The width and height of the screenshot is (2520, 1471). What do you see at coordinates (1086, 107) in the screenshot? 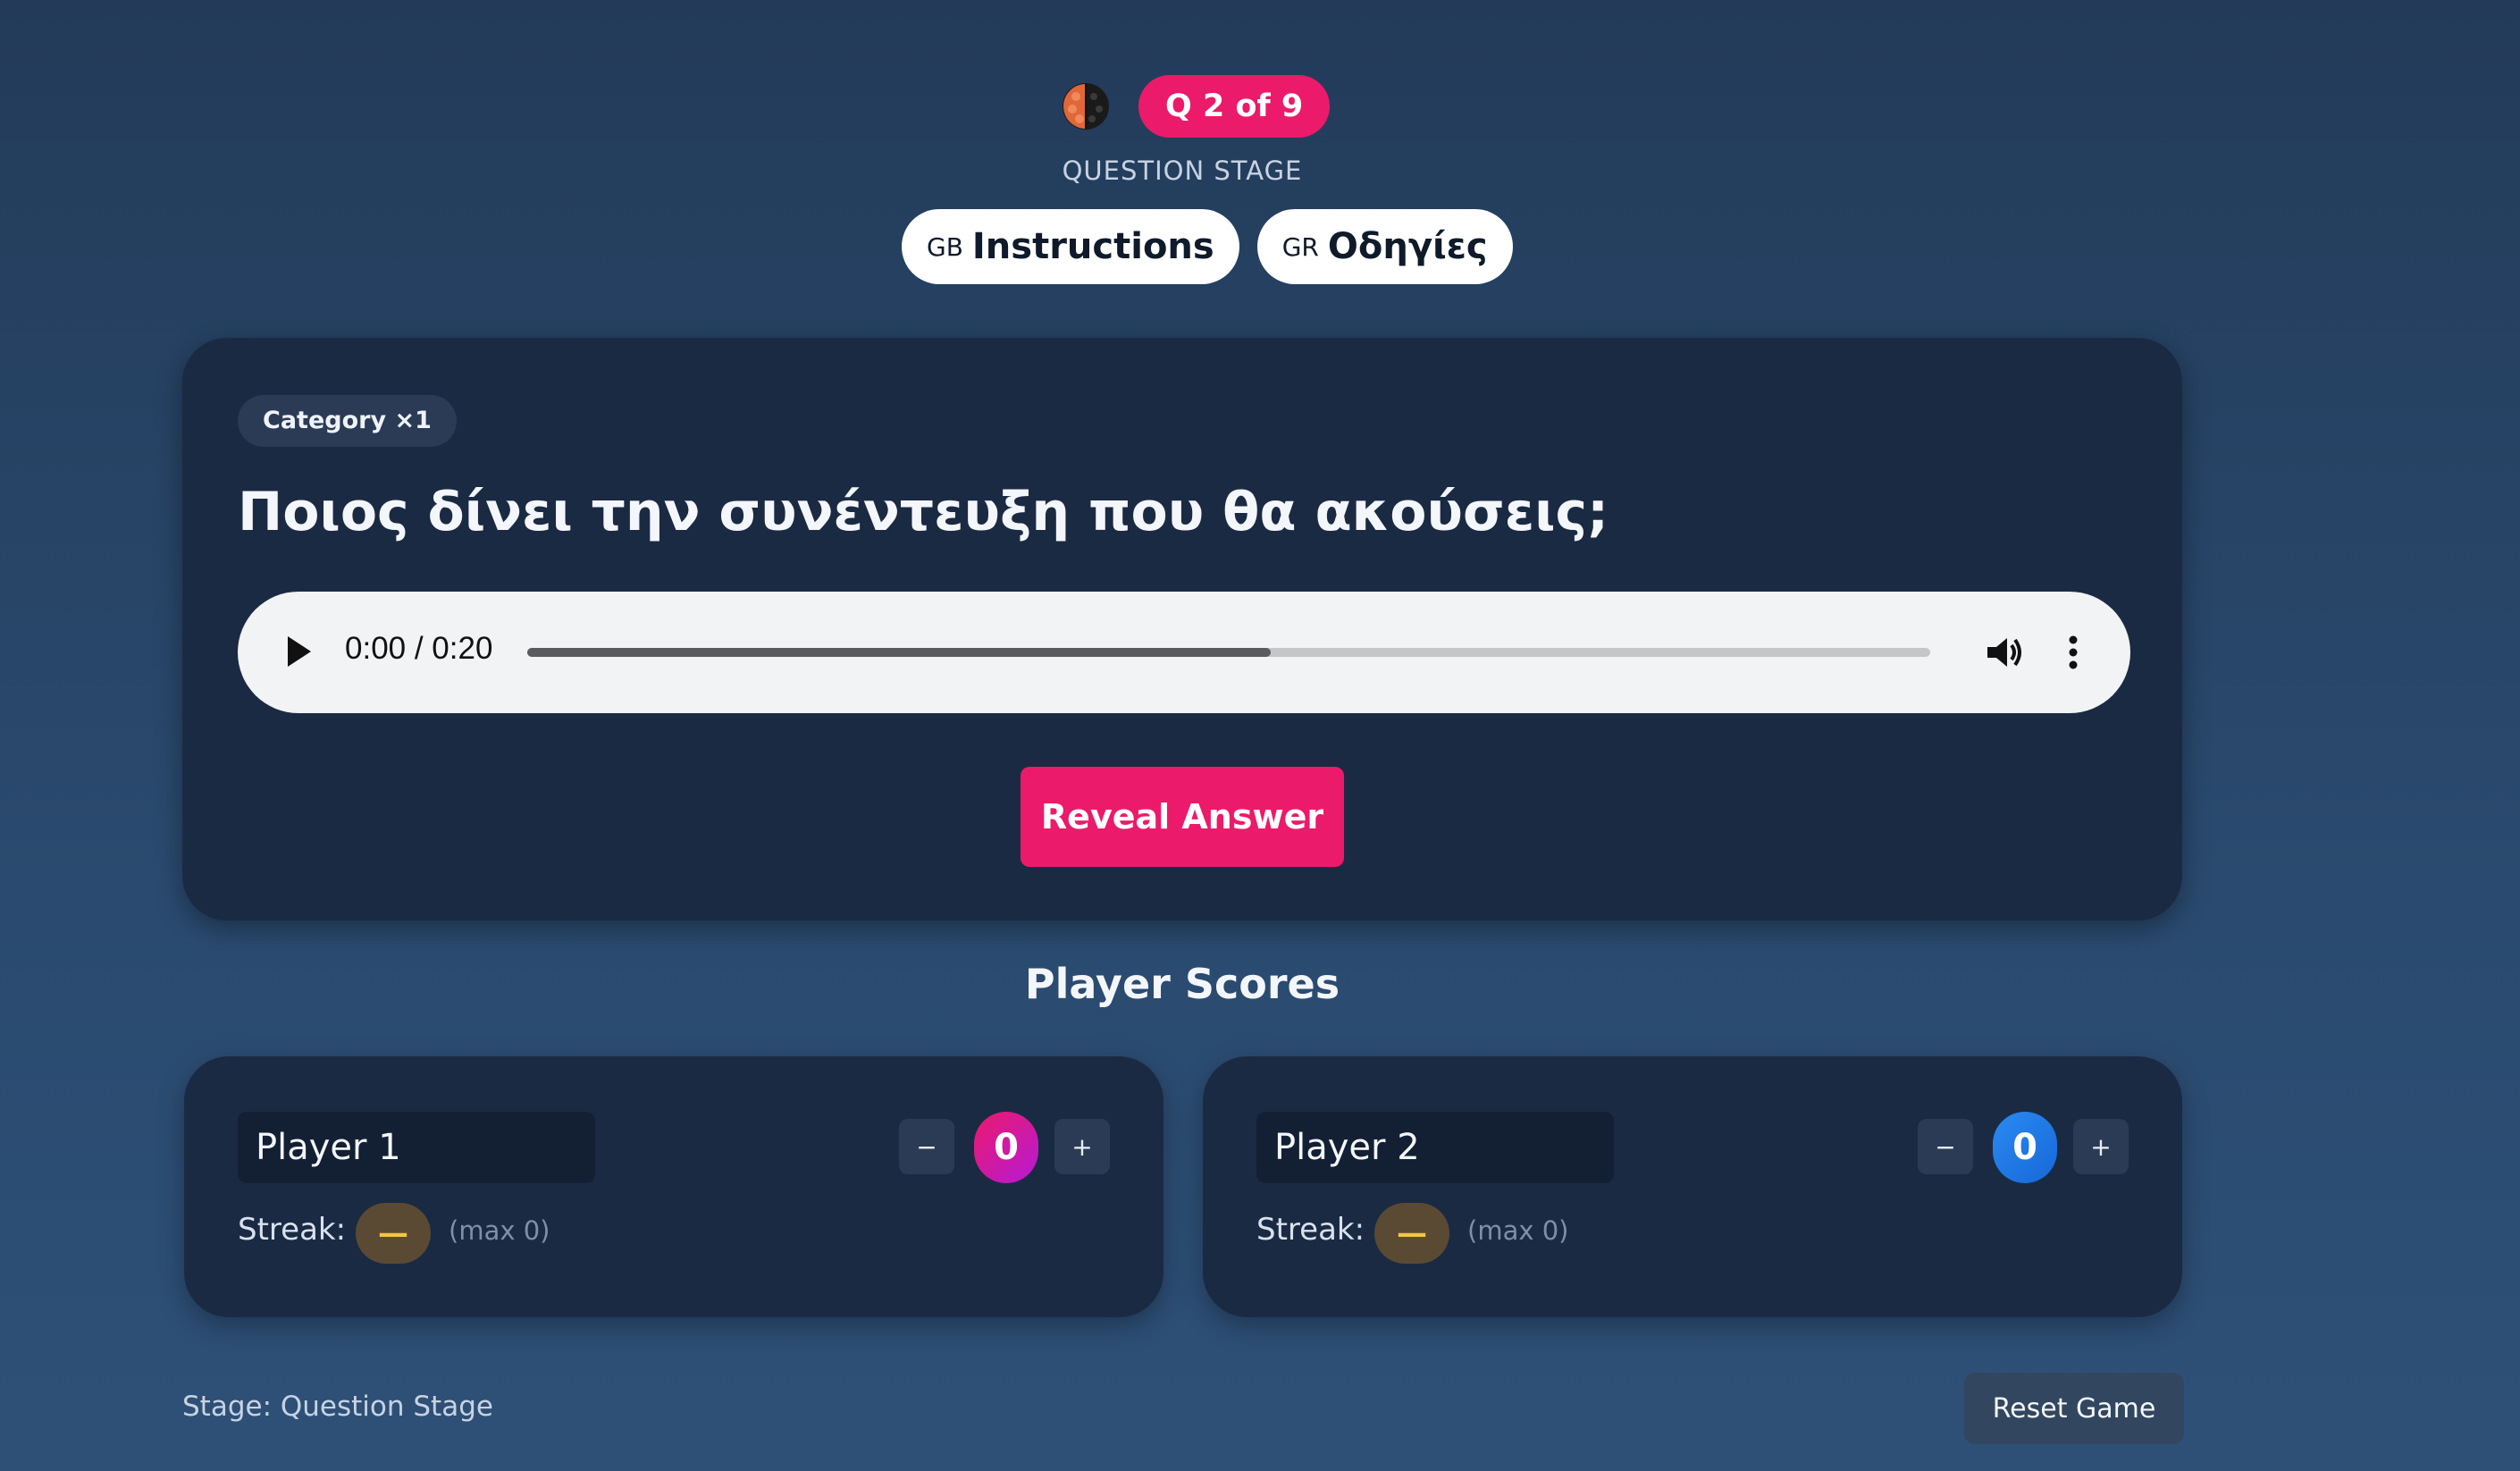
I see `brain-icon` at bounding box center [1086, 107].